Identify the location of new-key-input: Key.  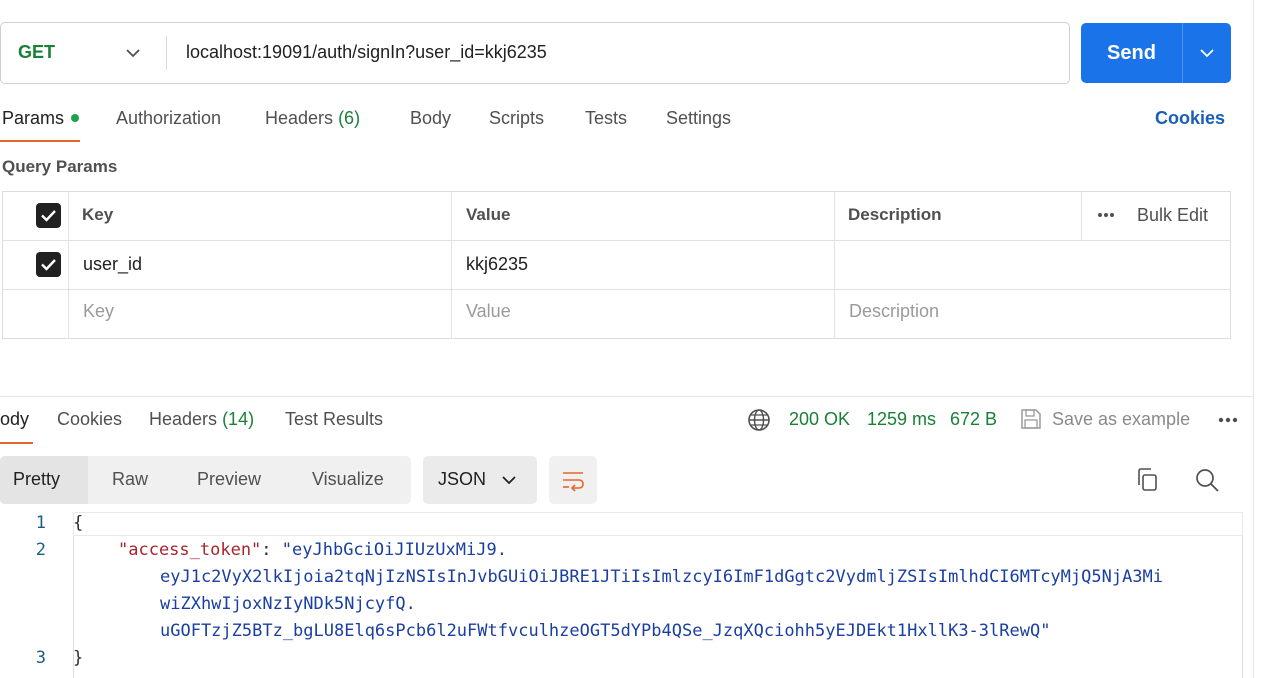
(98, 311).